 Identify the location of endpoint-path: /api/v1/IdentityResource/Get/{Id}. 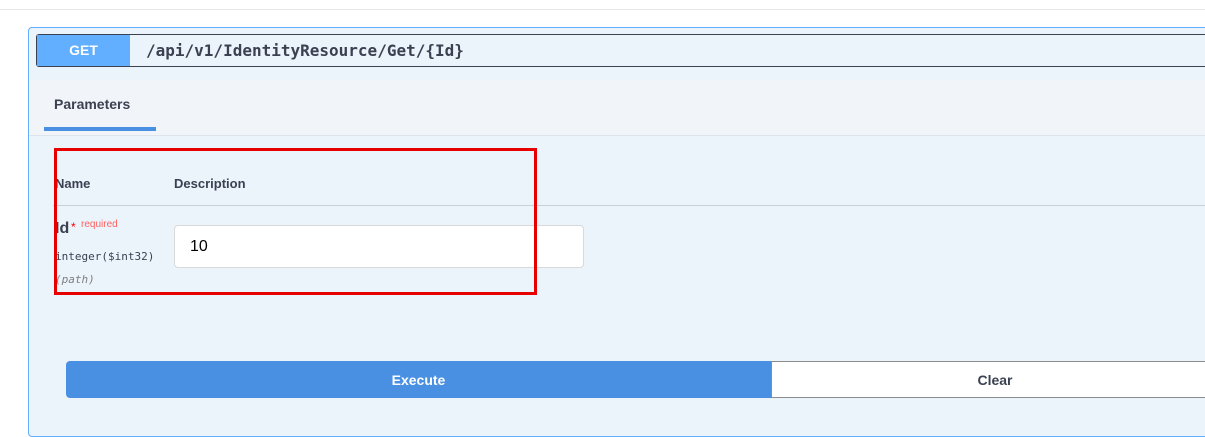
(305, 50).